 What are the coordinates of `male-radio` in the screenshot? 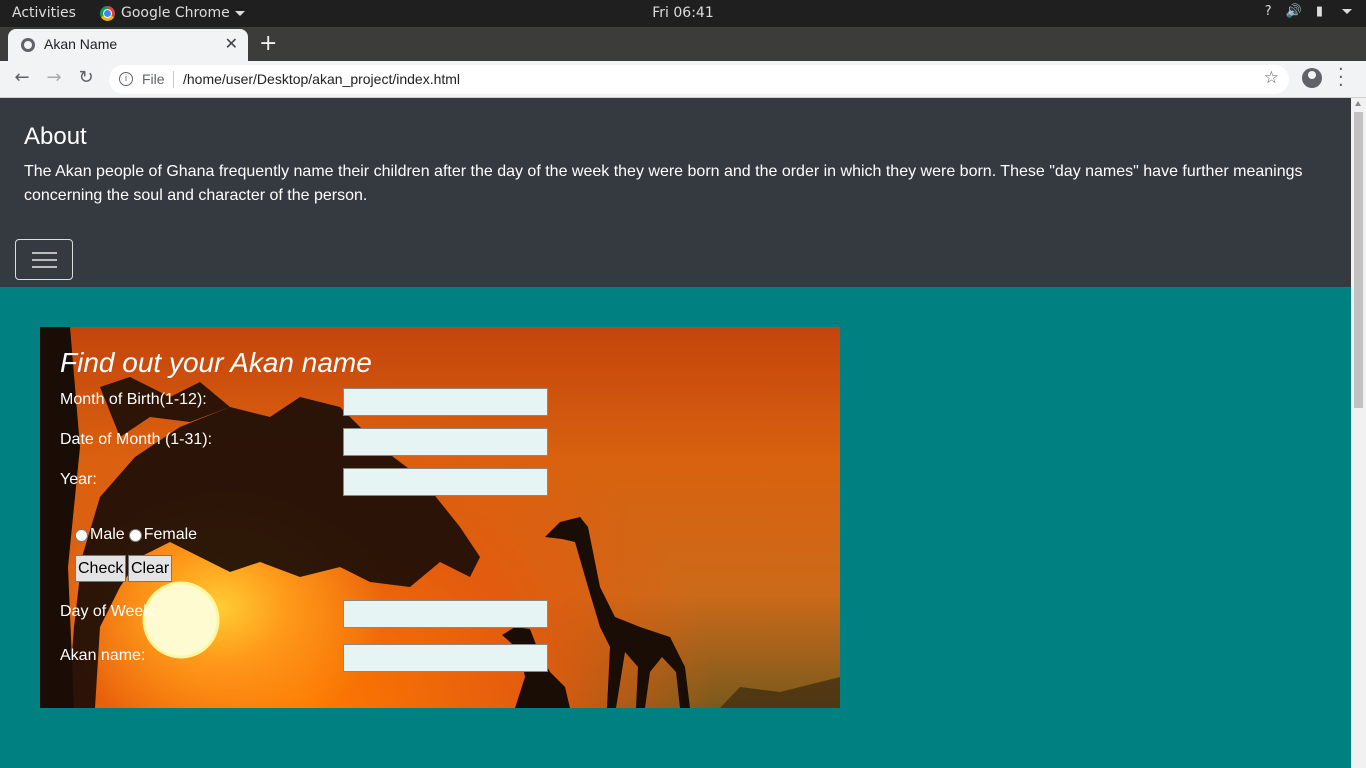 It's located at (81, 535).